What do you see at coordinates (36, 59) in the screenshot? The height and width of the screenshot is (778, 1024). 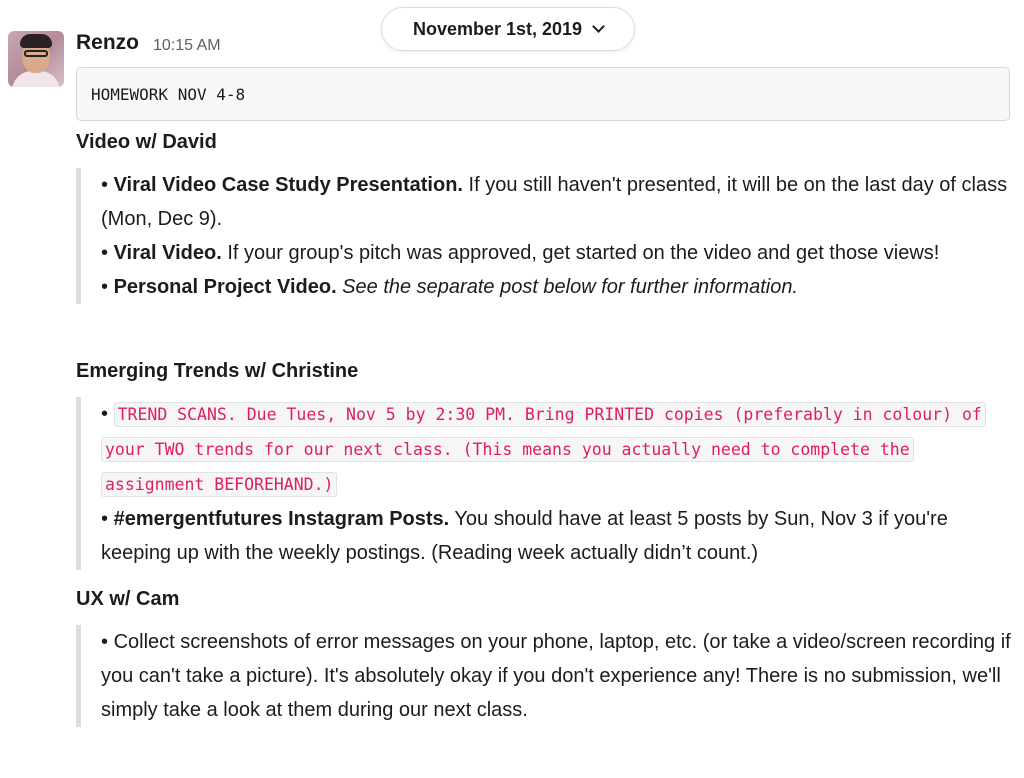 I see `avatar` at bounding box center [36, 59].